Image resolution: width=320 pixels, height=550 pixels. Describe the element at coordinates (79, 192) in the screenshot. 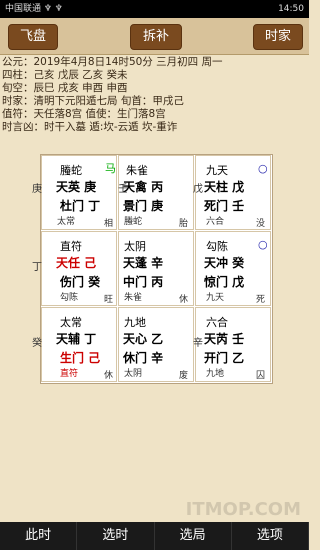

I see `palace-cell: 螣蛇 马 天英 庚 杜门 丁 太常 相` at that location.